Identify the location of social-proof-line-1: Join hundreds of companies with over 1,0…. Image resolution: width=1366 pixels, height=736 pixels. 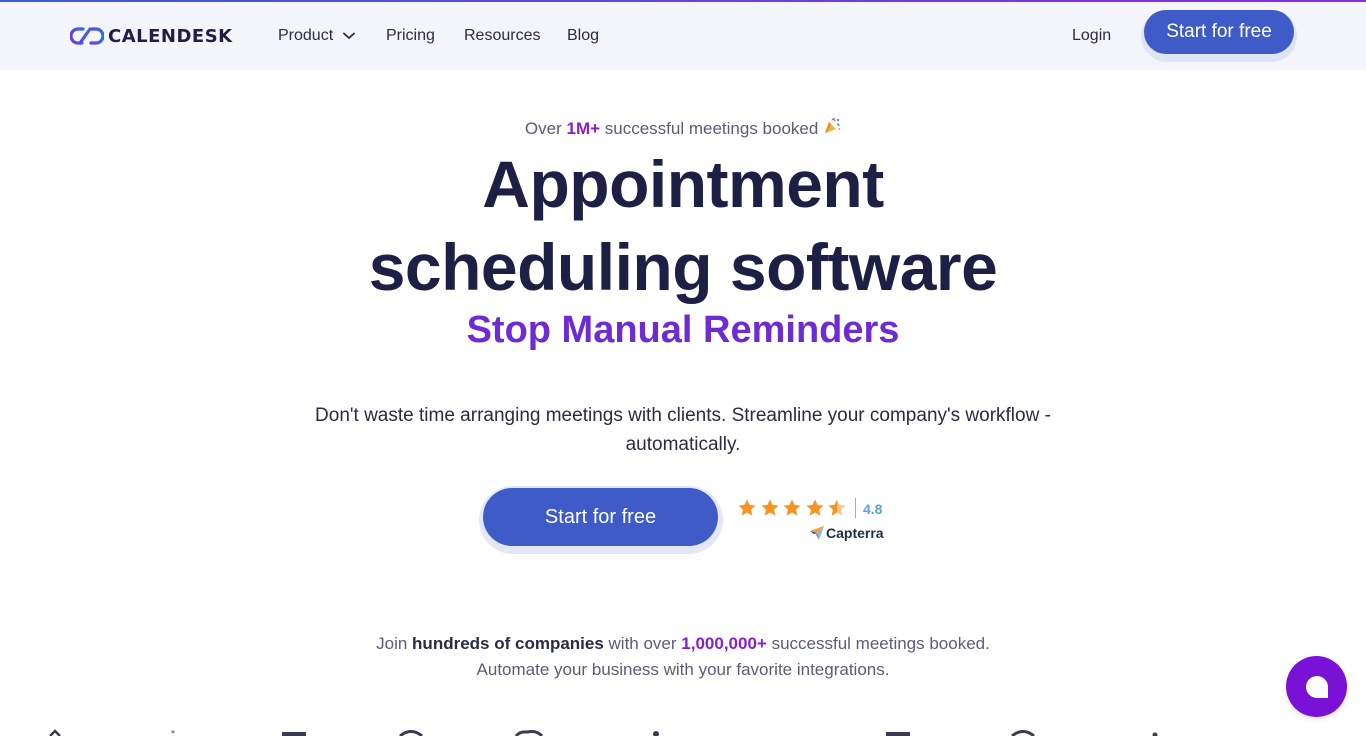
(683, 644).